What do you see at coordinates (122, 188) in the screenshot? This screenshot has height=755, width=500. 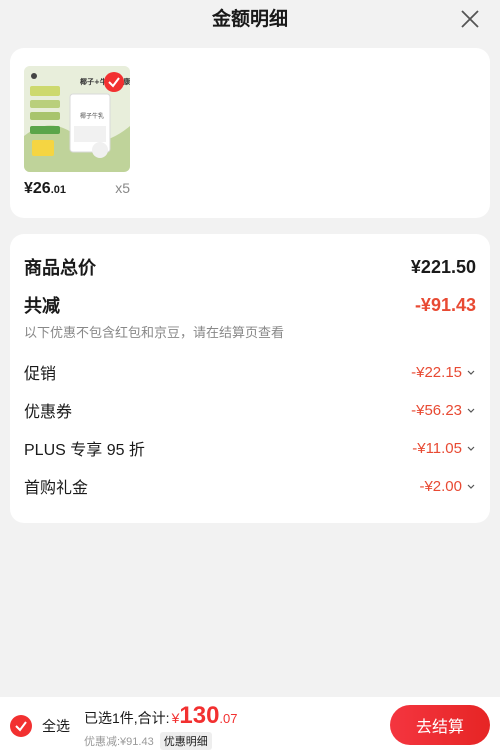 I see `product-quantity: x5` at bounding box center [122, 188].